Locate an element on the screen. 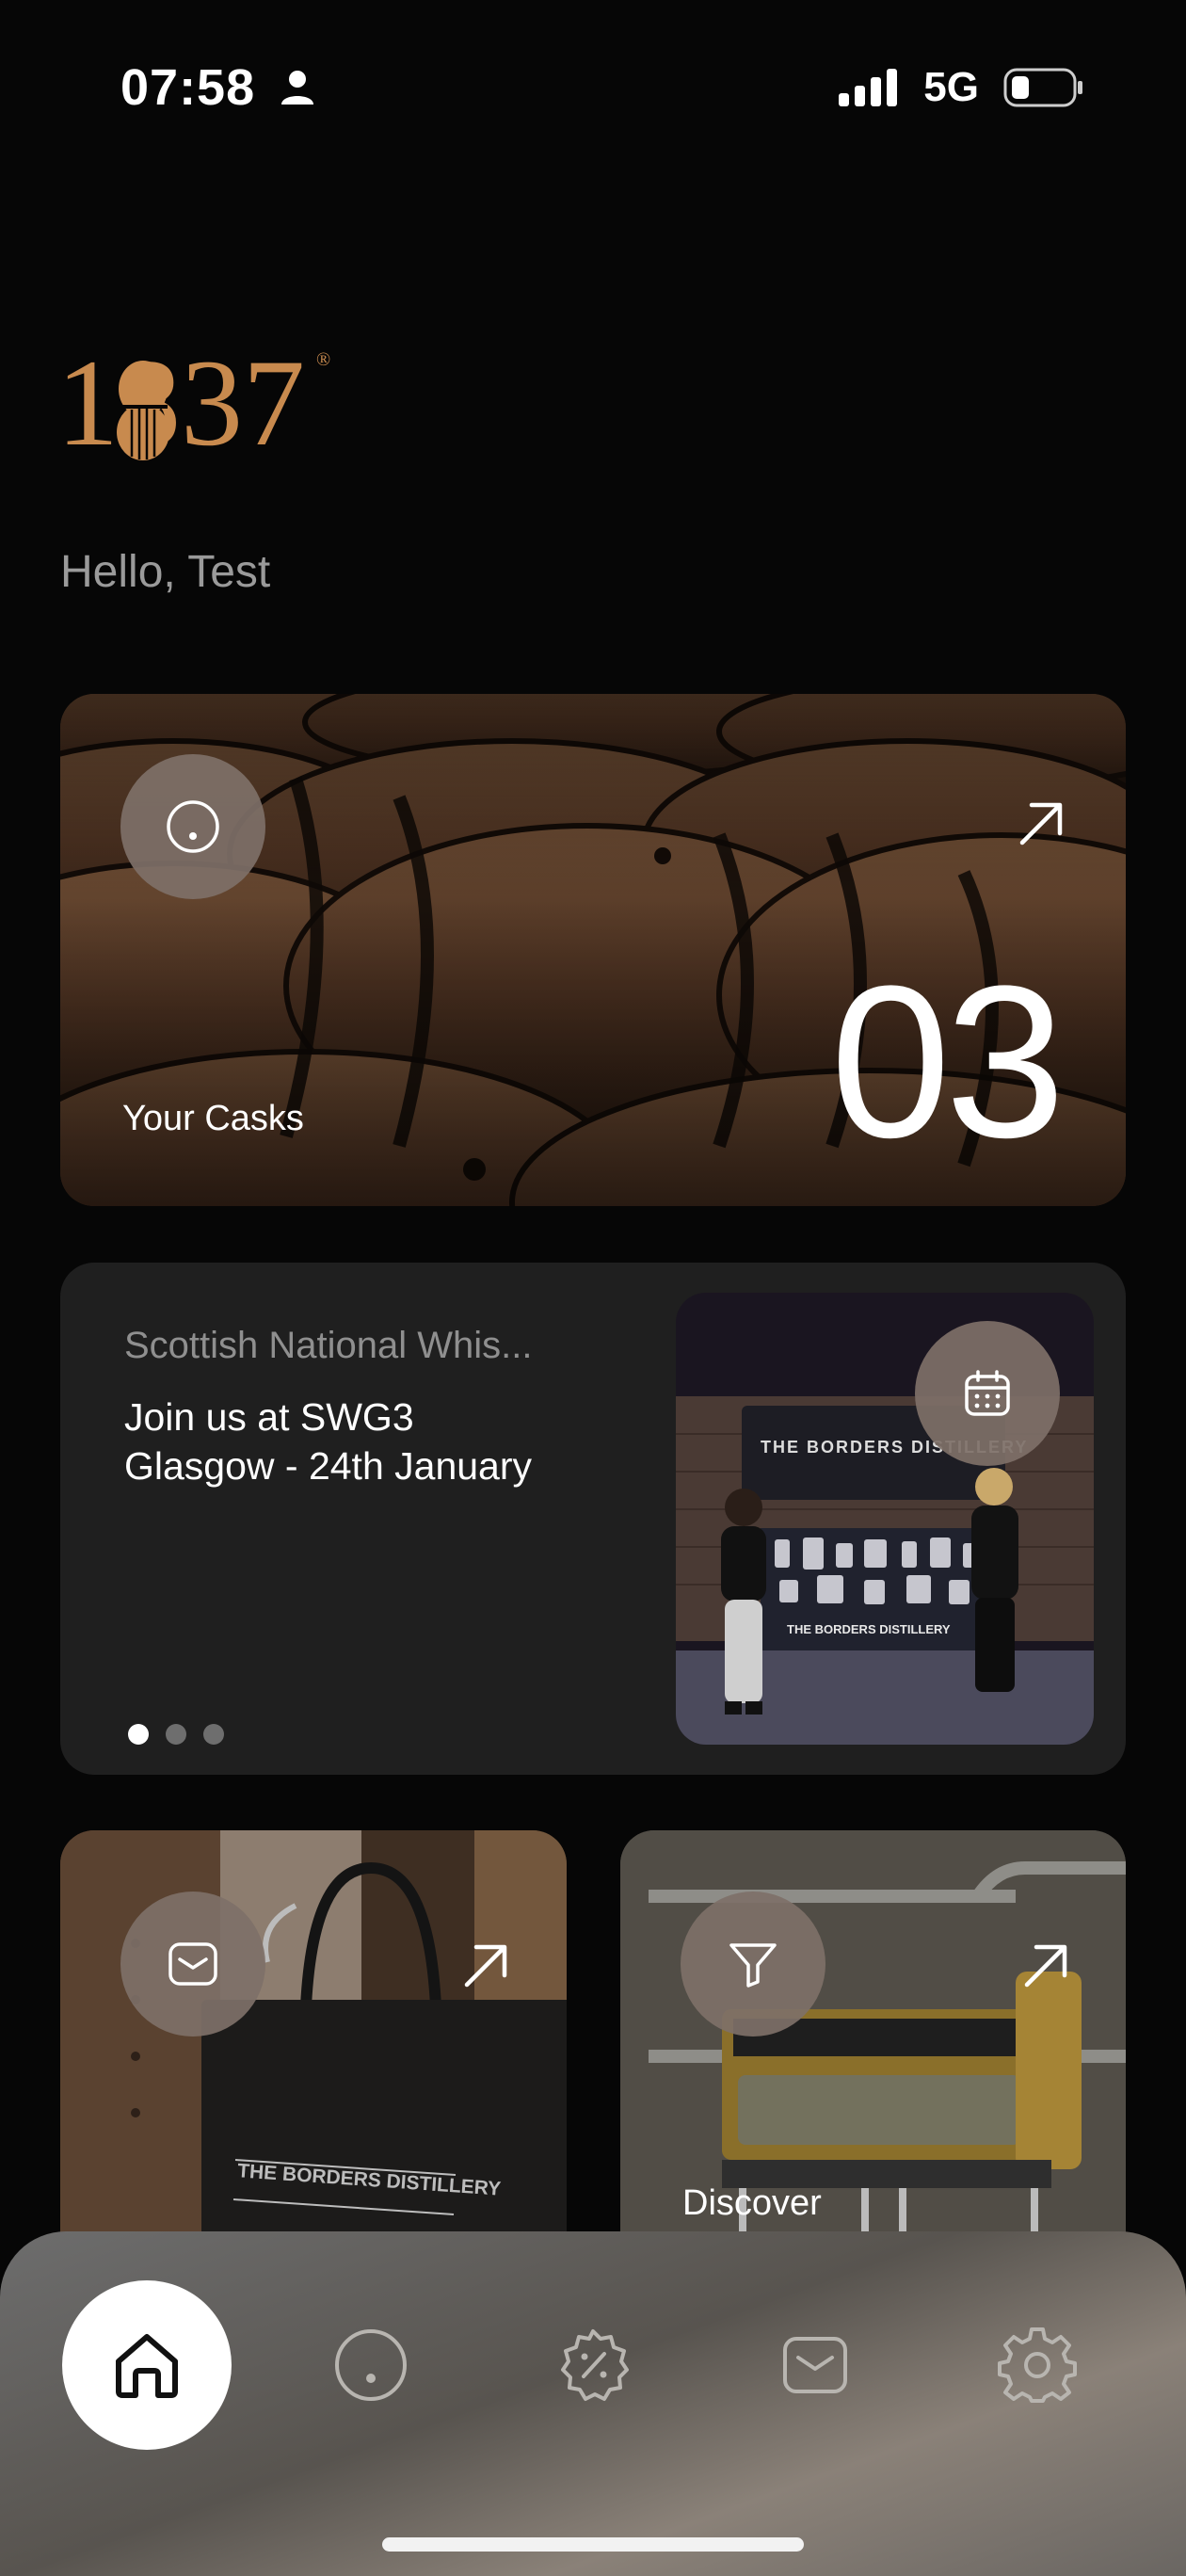 The image size is (1186, 2576). settings-icon is located at coordinates (1037, 2365).